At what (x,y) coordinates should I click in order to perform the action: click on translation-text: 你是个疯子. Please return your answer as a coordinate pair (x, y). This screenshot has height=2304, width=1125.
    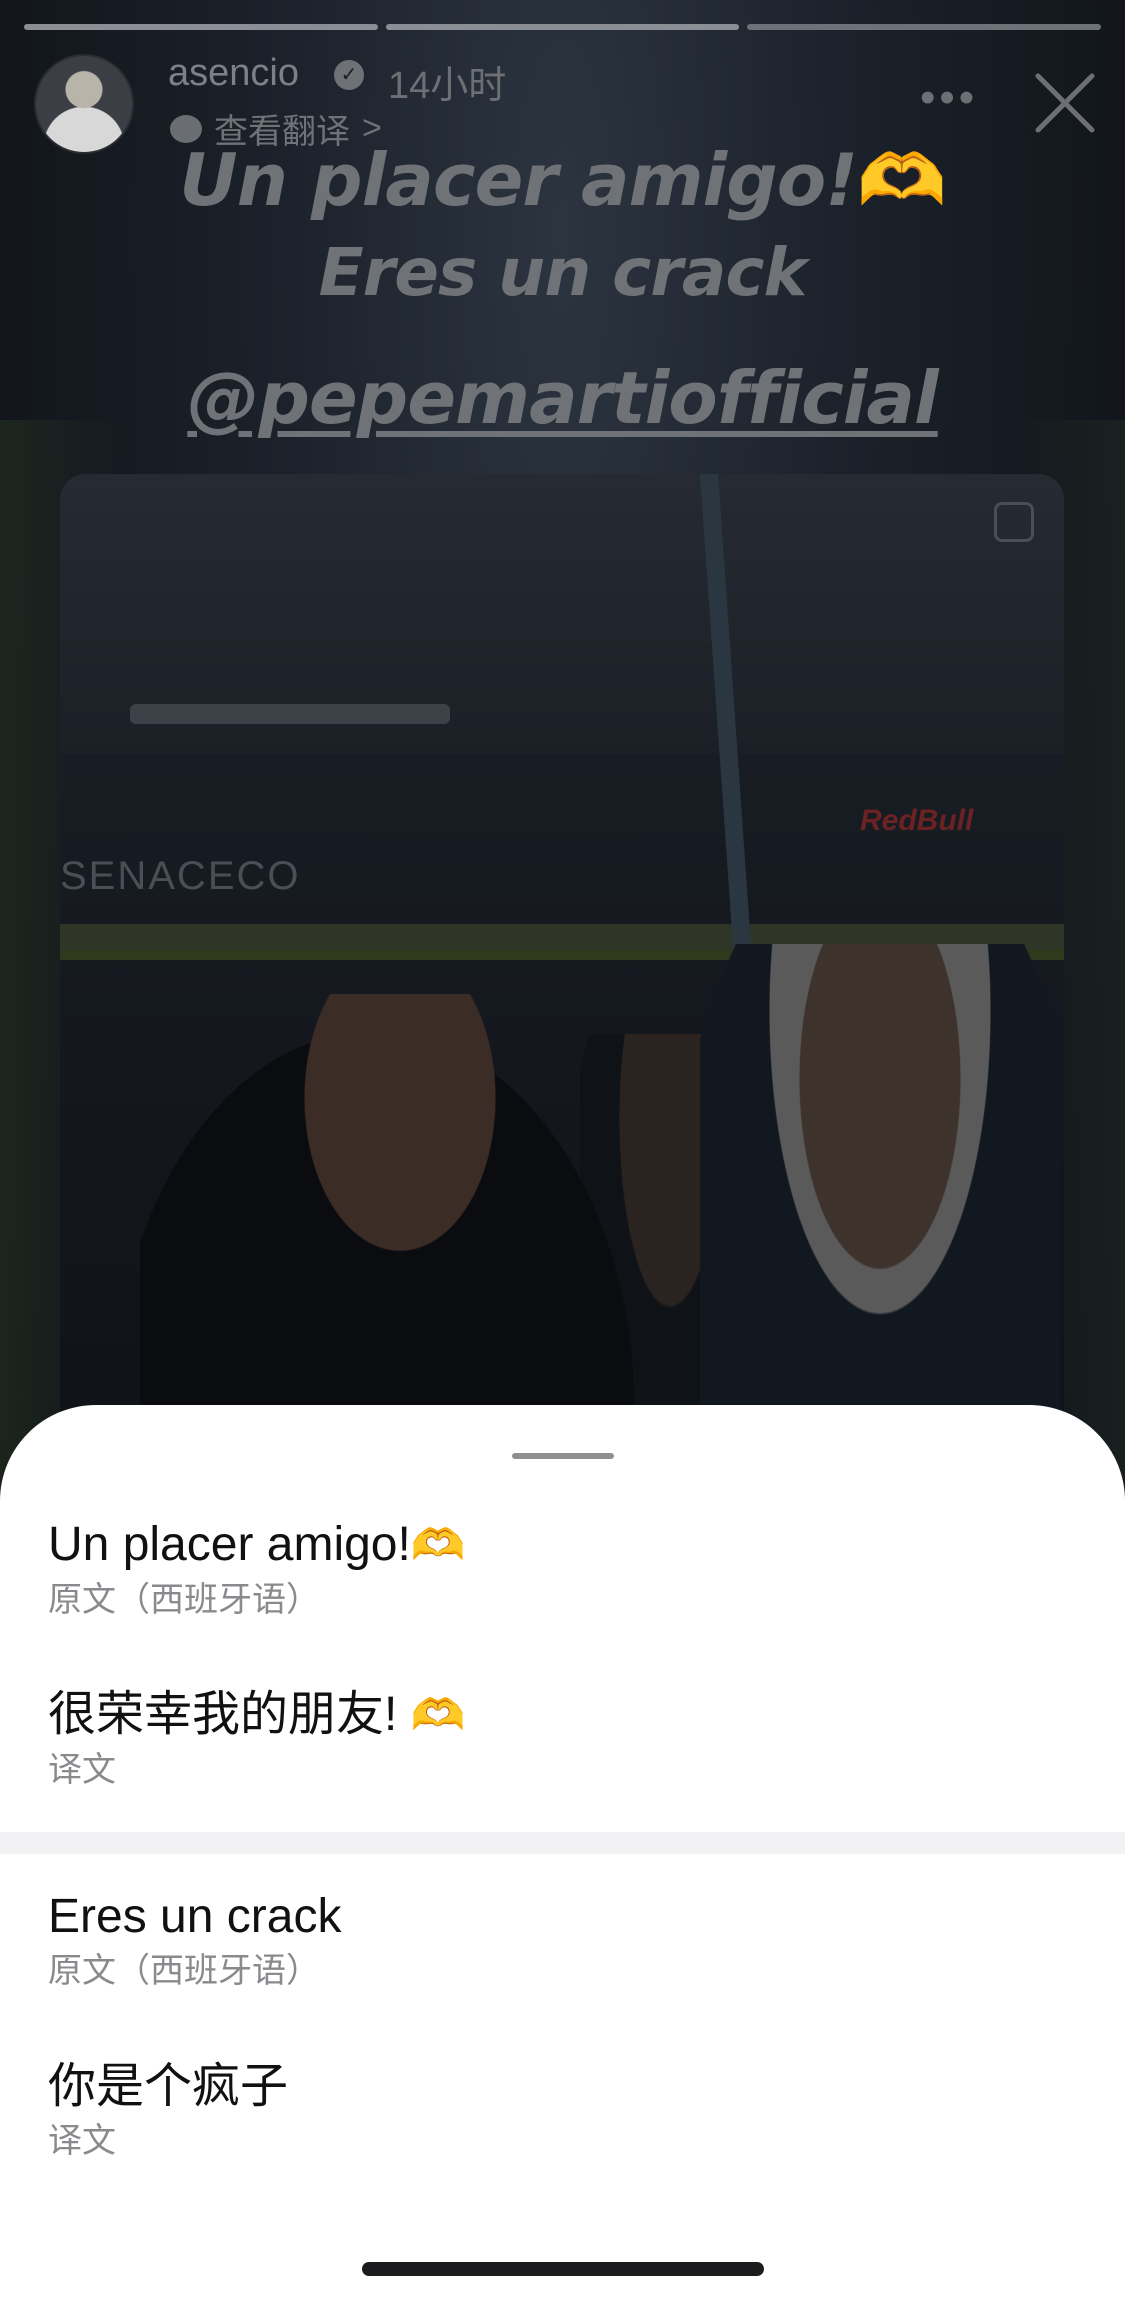
    Looking at the image, I should click on (562, 2087).